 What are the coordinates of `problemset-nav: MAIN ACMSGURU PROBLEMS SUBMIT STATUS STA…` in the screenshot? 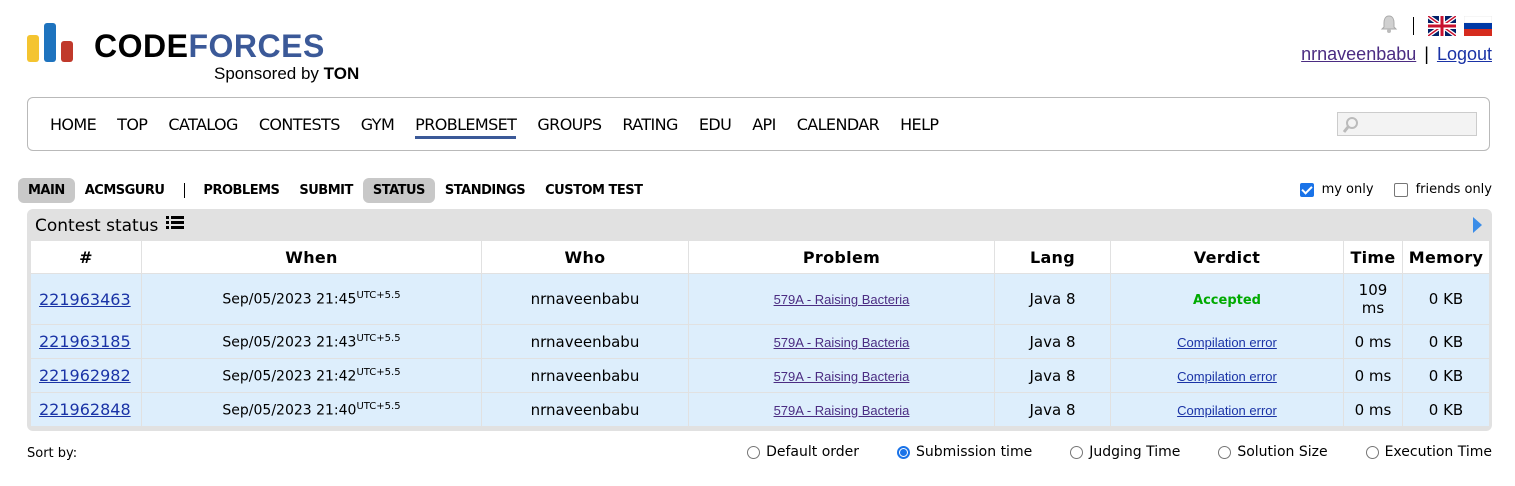 It's located at (335, 190).